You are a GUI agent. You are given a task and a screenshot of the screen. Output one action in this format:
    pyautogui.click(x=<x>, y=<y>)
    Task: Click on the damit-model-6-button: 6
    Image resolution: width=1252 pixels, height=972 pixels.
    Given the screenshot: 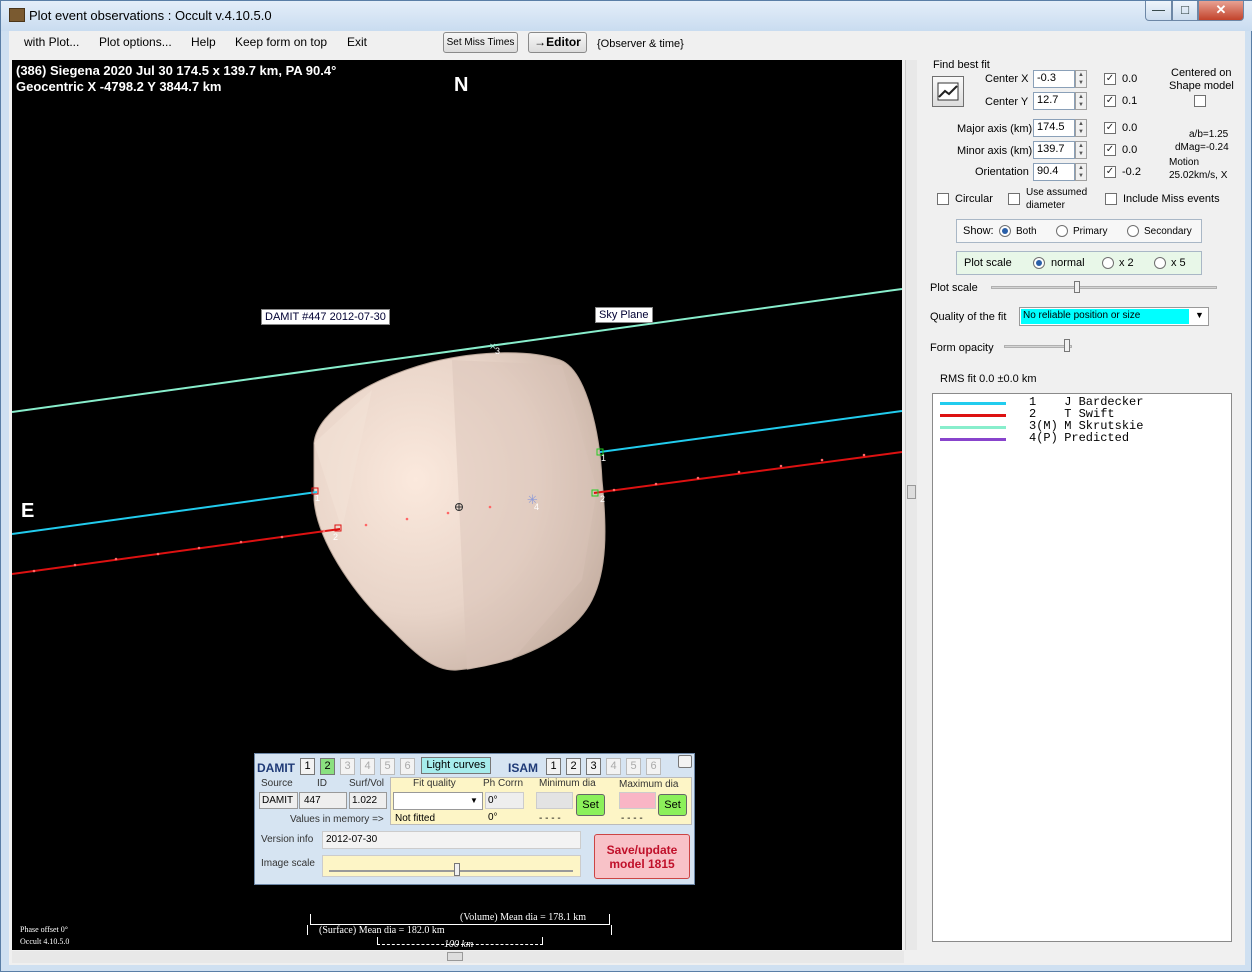 What is the action you would take?
    pyautogui.click(x=407, y=766)
    